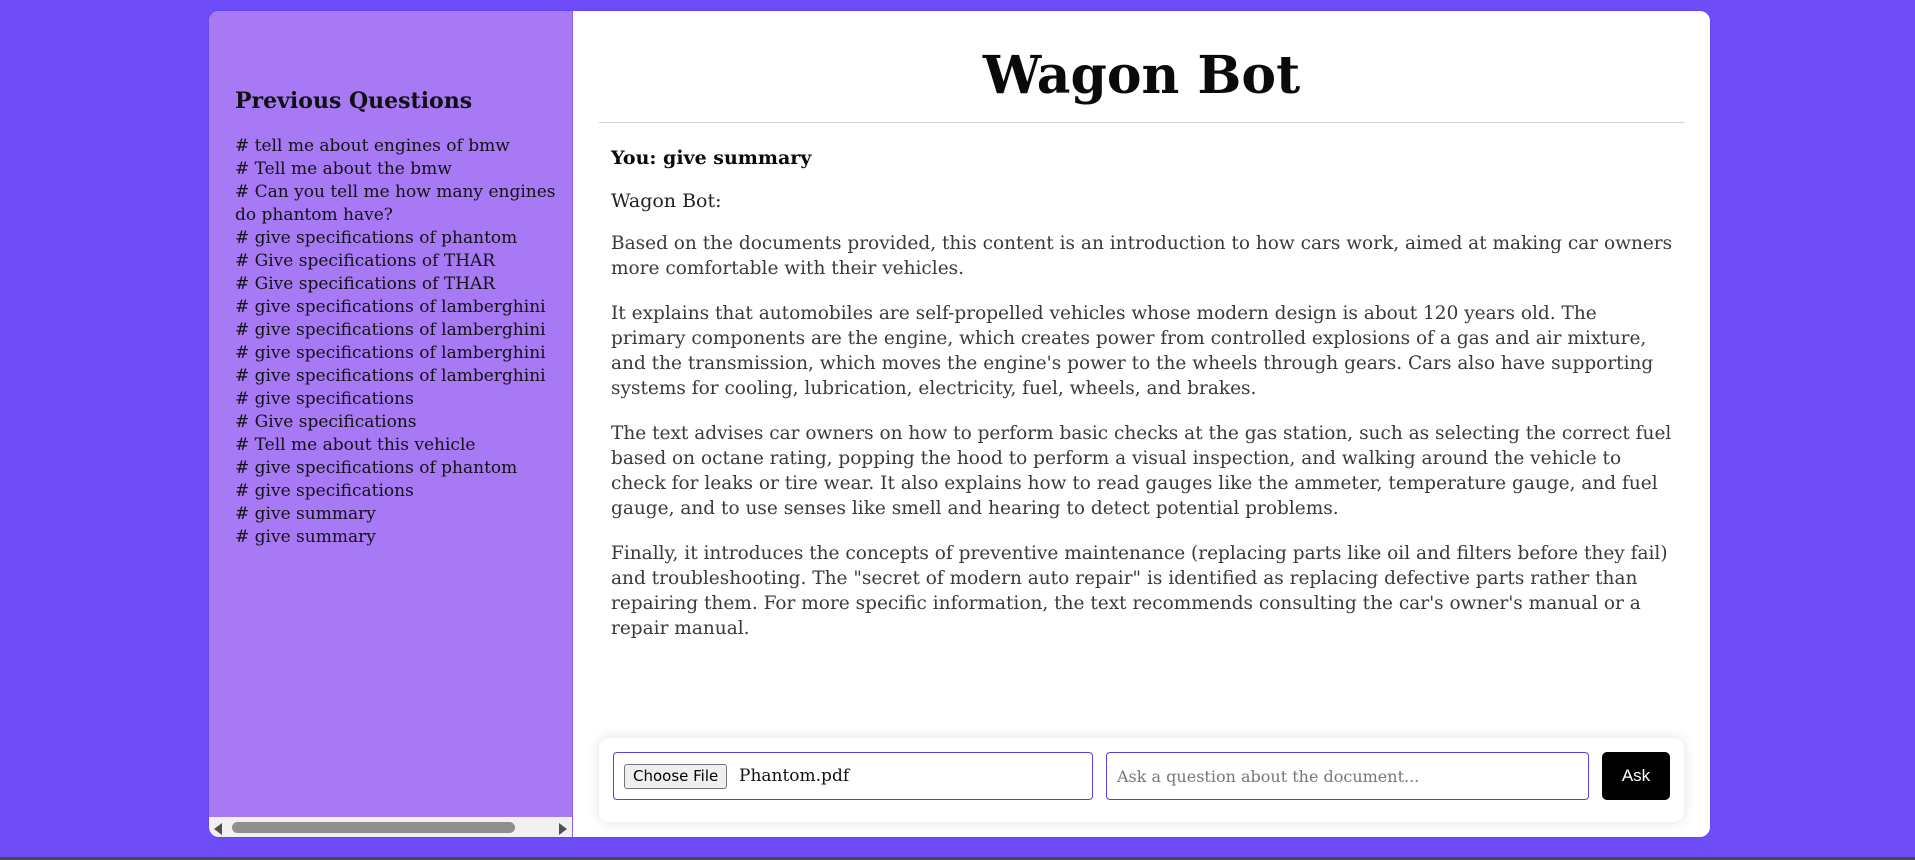  I want to click on choose-file-button: Choose File, so click(676, 776).